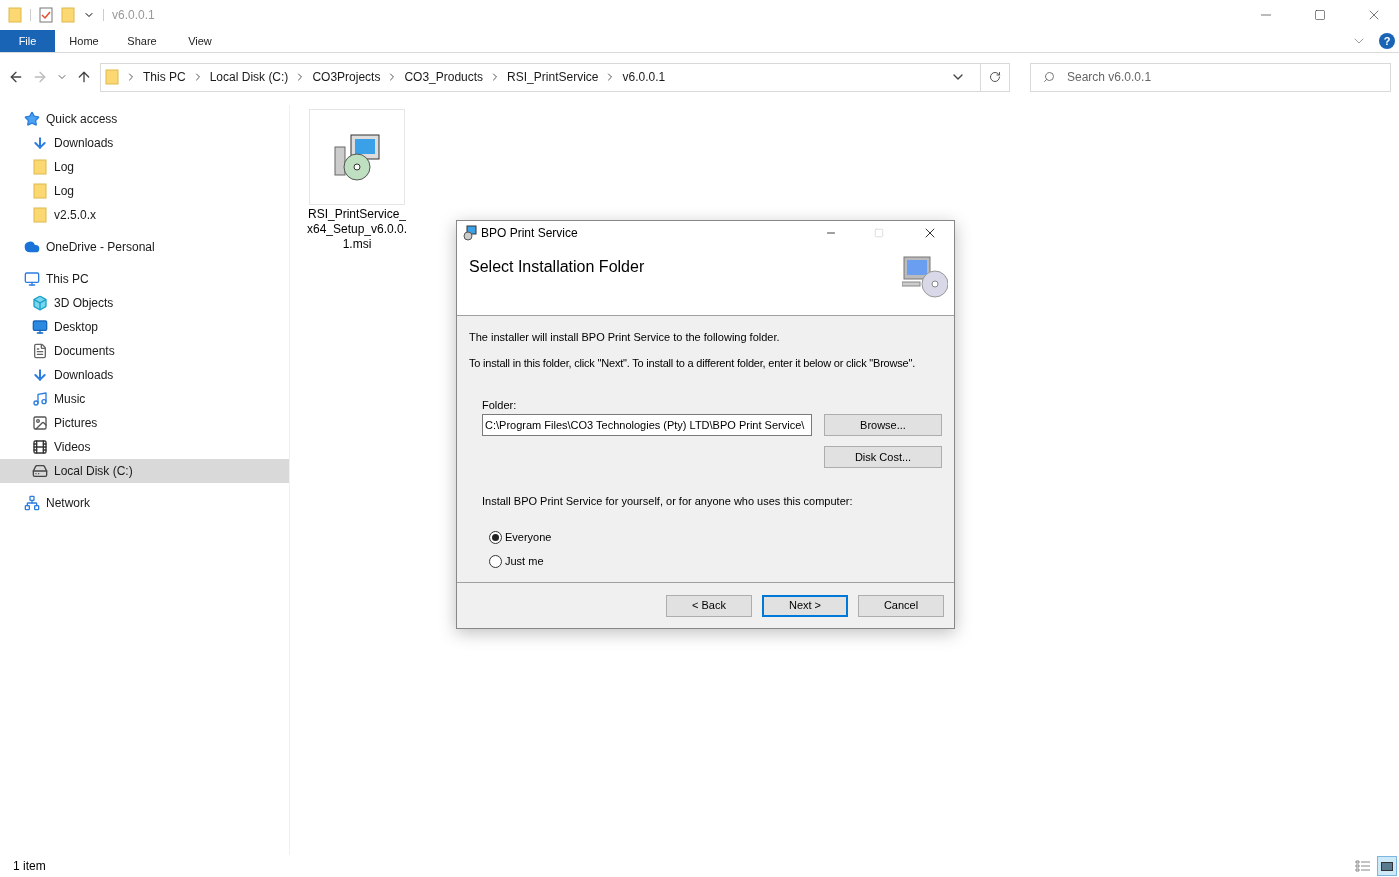 The width and height of the screenshot is (1399, 877). I want to click on cube-icon, so click(40, 303).